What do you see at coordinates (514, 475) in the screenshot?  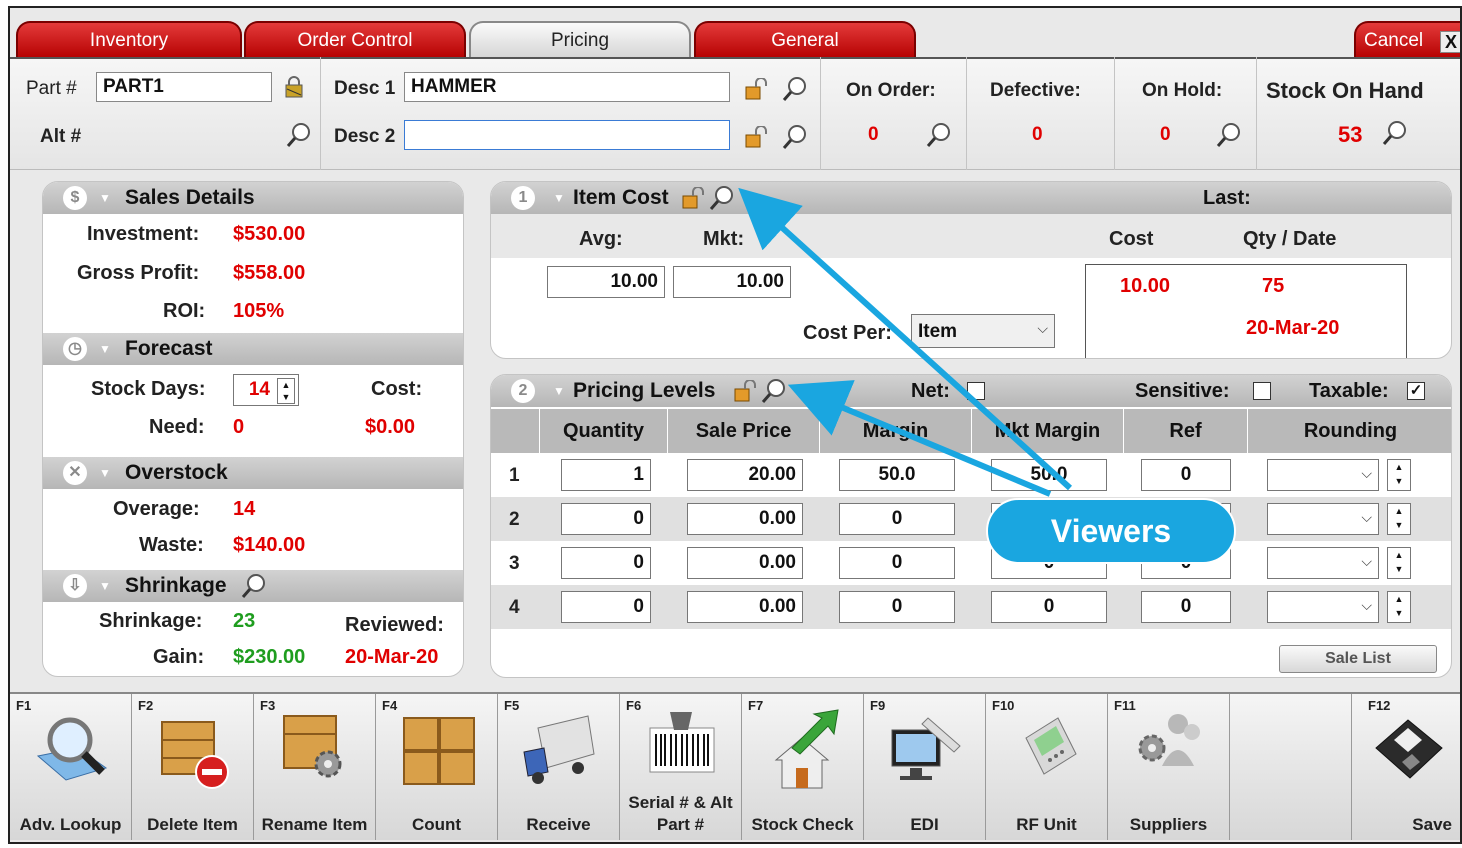 I see `row-number: 1` at bounding box center [514, 475].